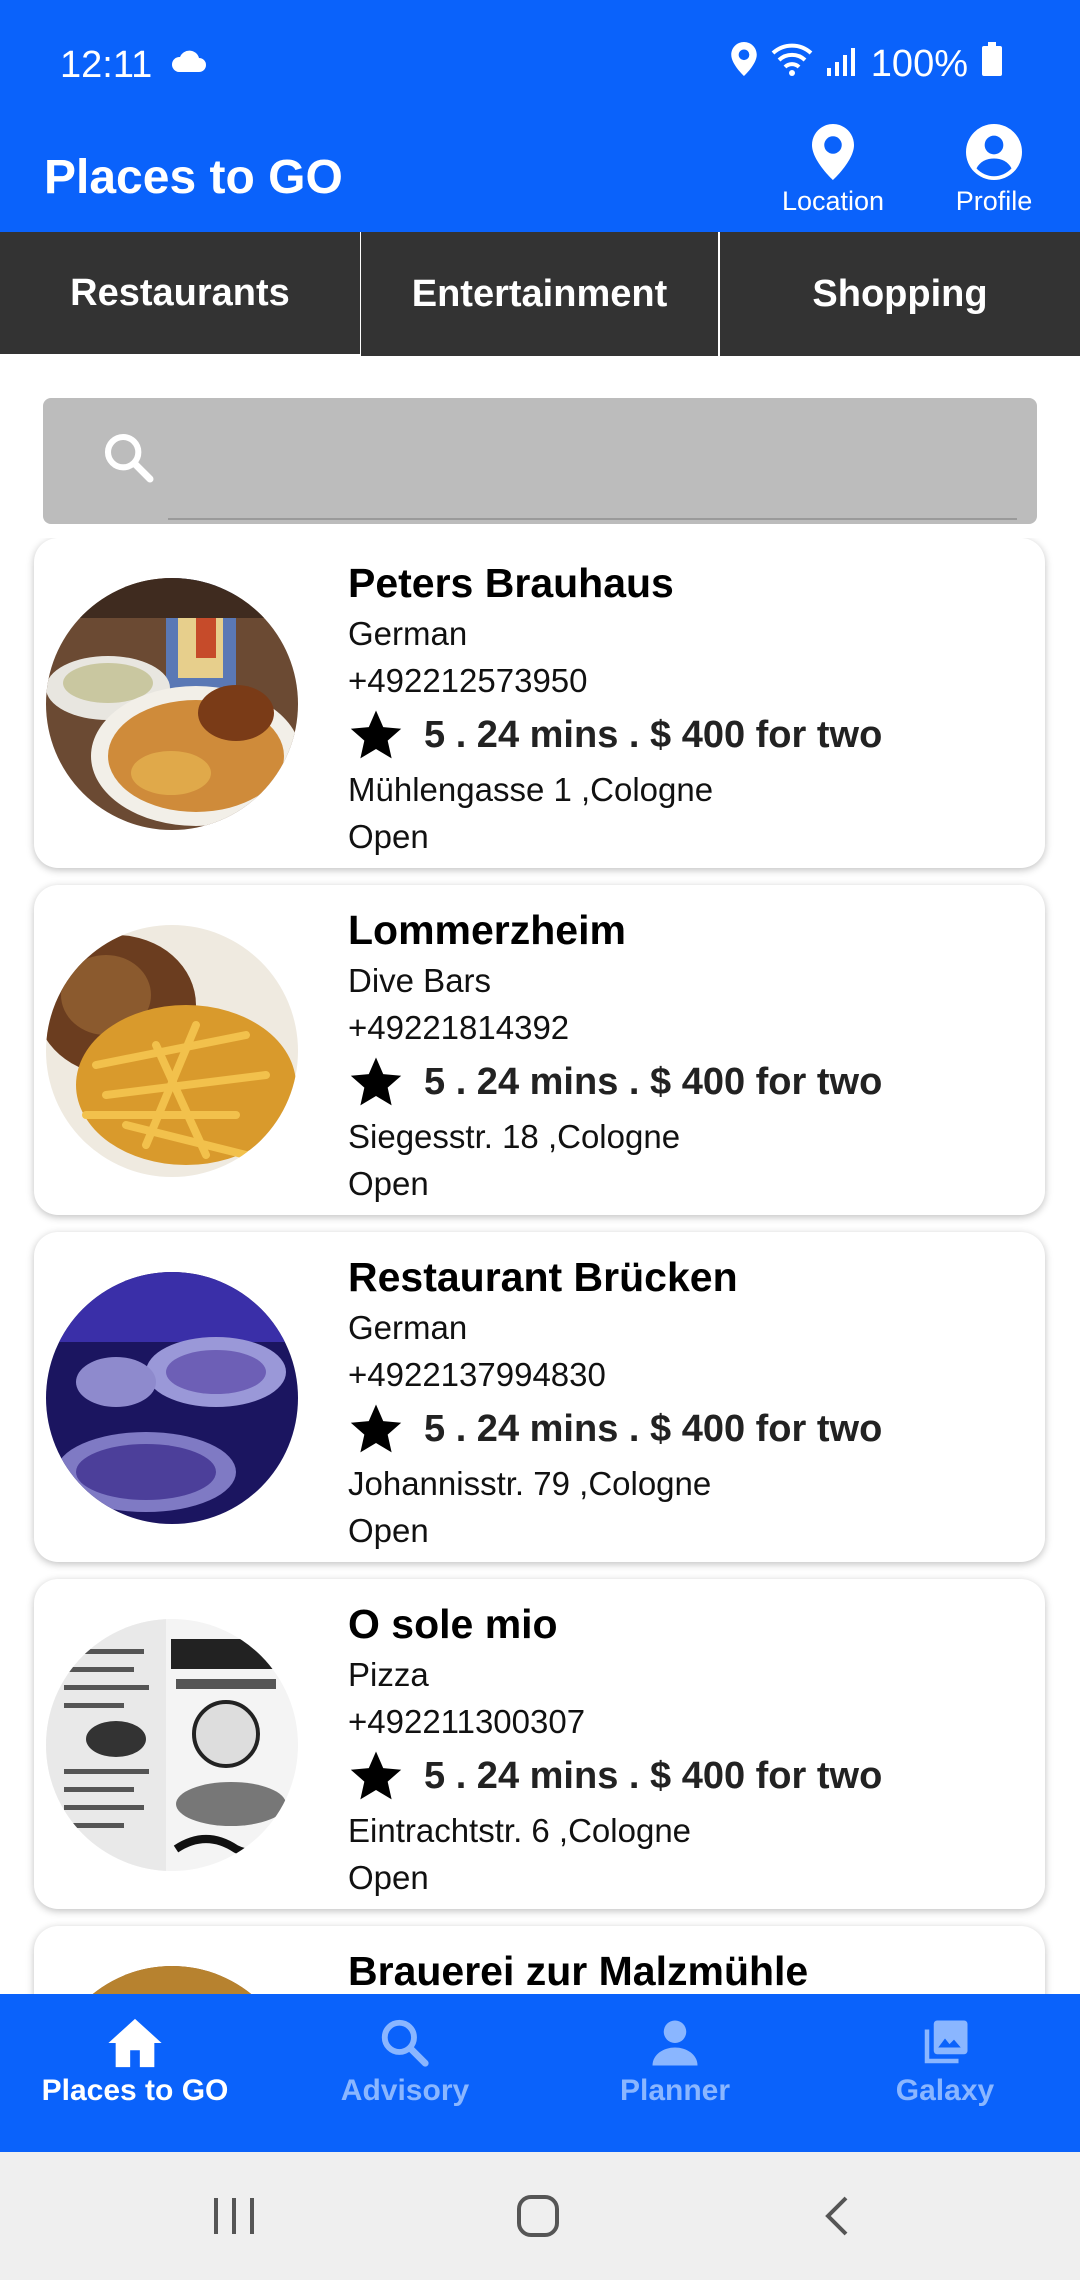 This screenshot has height=2280, width=1080. Describe the element at coordinates (792, 64) in the screenshot. I see `wifi-icon` at that location.